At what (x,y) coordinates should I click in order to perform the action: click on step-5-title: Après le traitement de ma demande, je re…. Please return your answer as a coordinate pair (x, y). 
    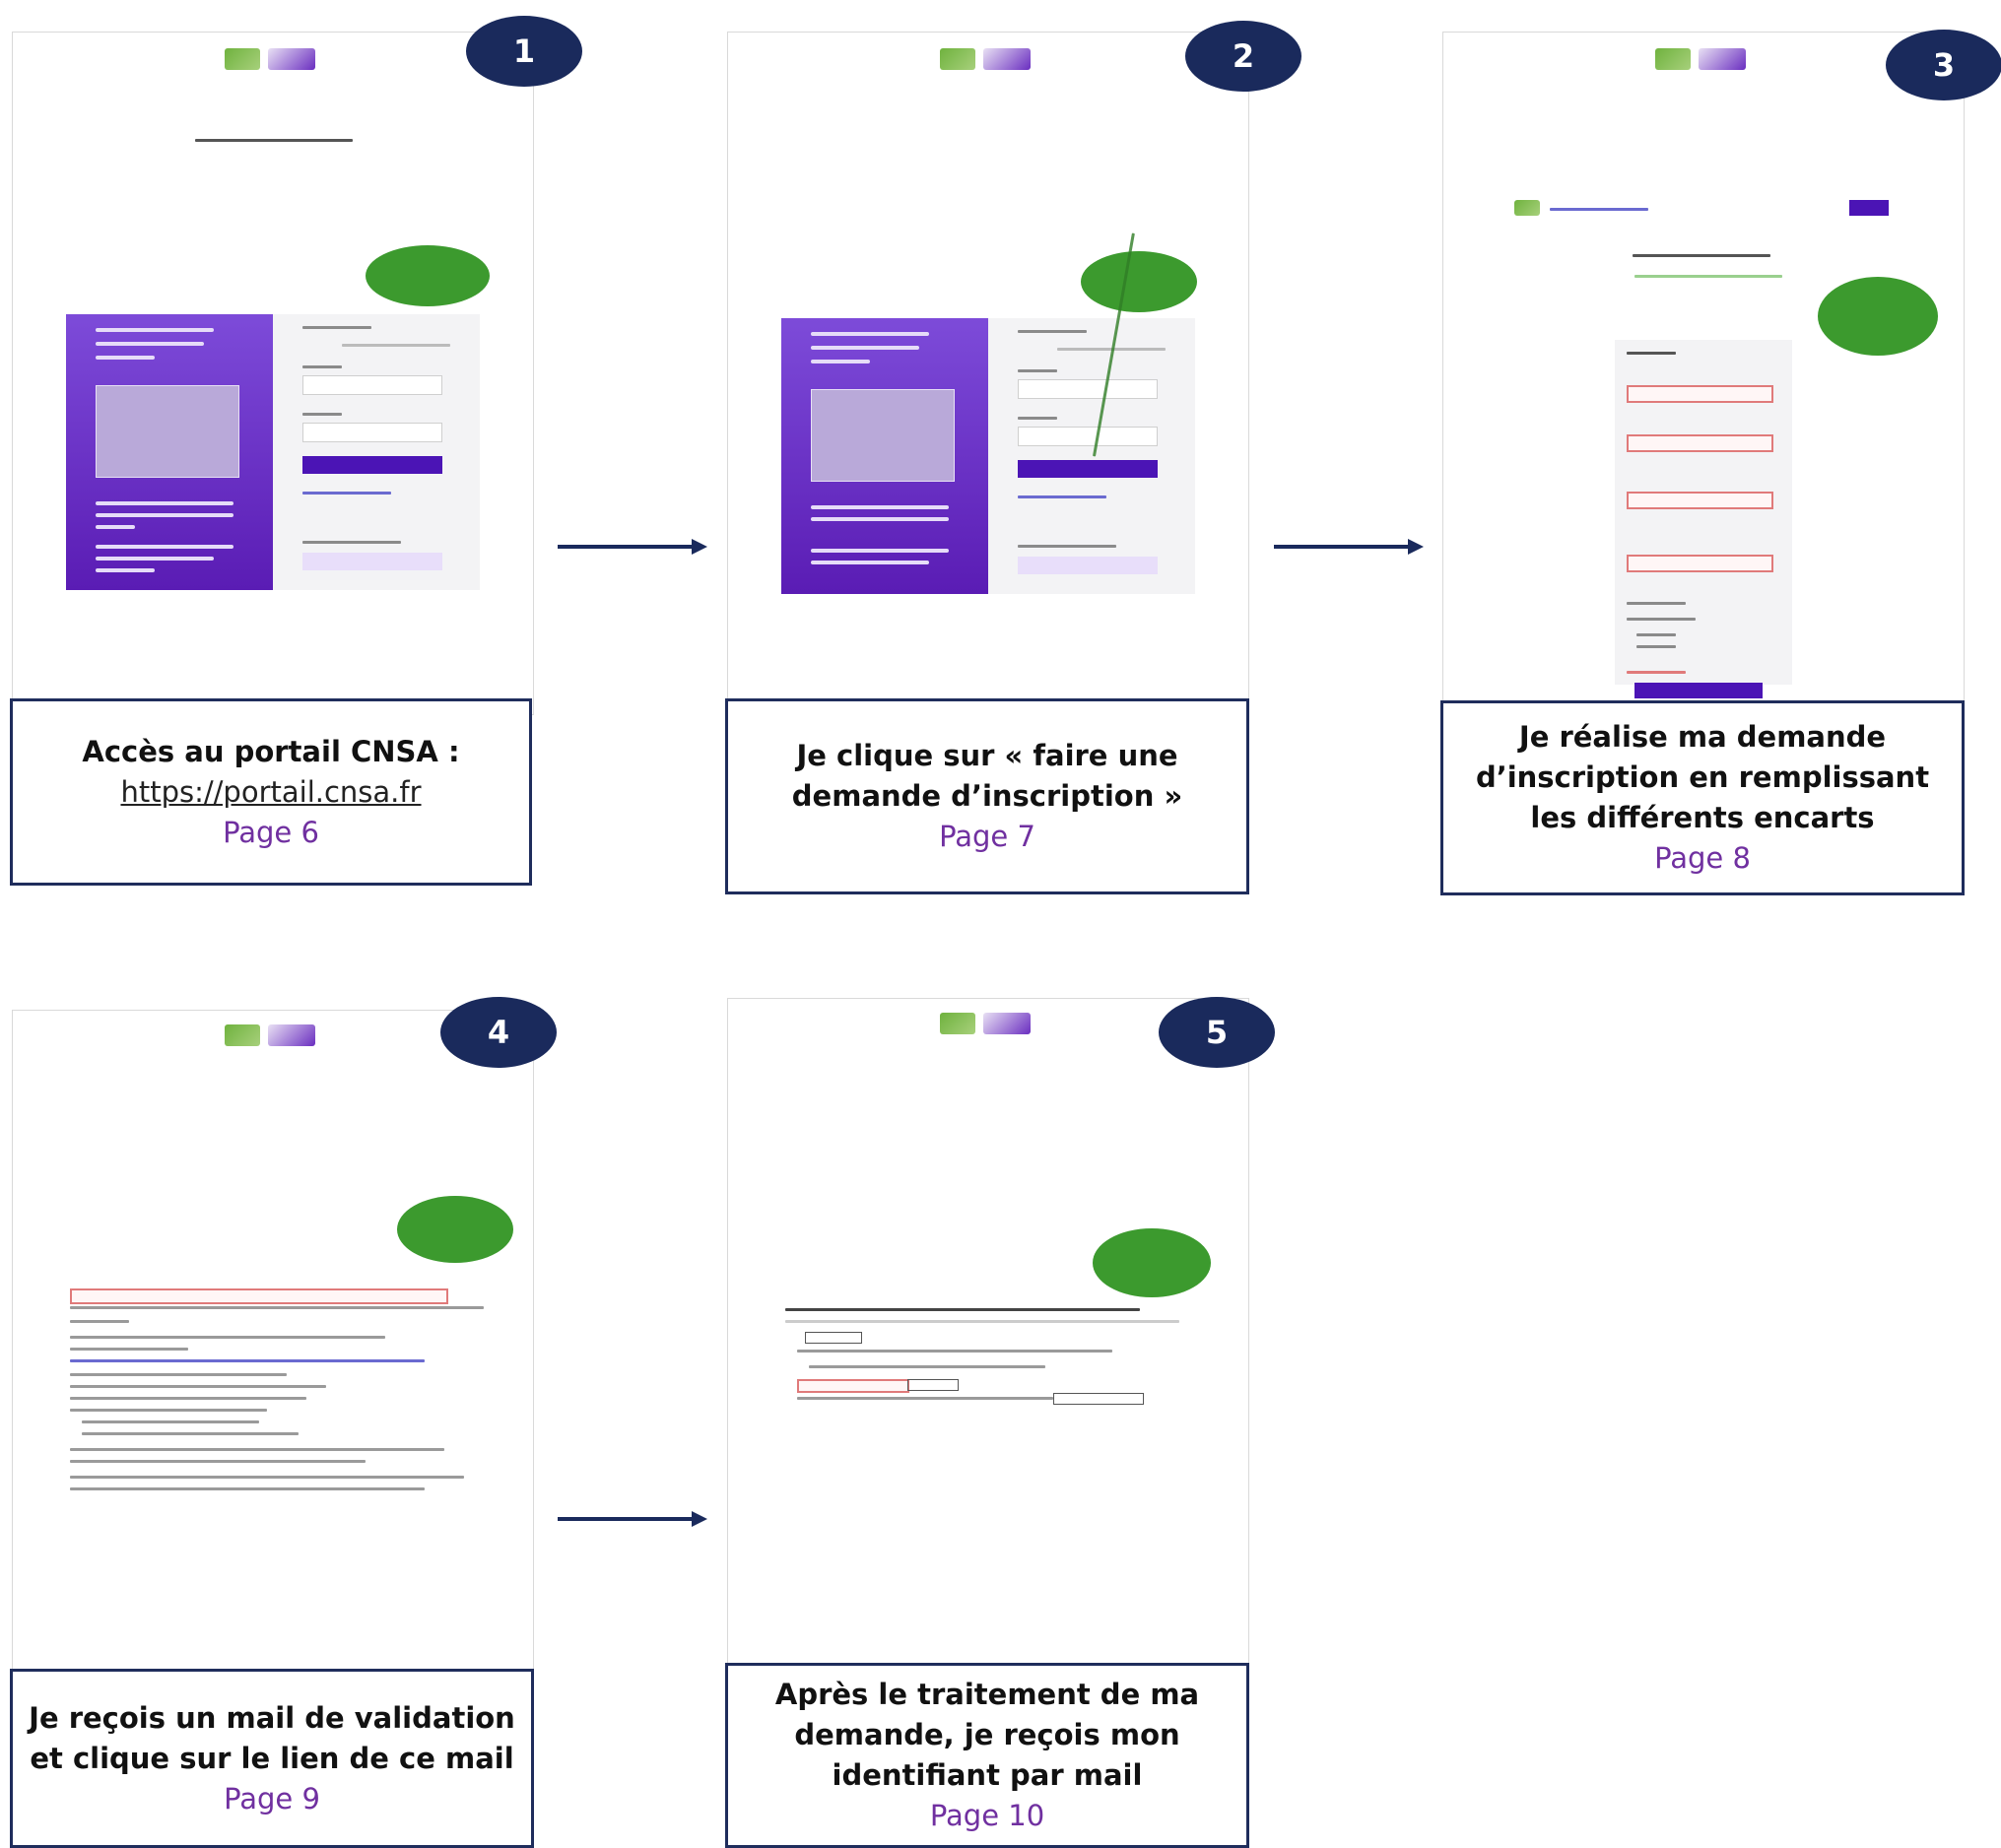
    Looking at the image, I should click on (987, 1735).